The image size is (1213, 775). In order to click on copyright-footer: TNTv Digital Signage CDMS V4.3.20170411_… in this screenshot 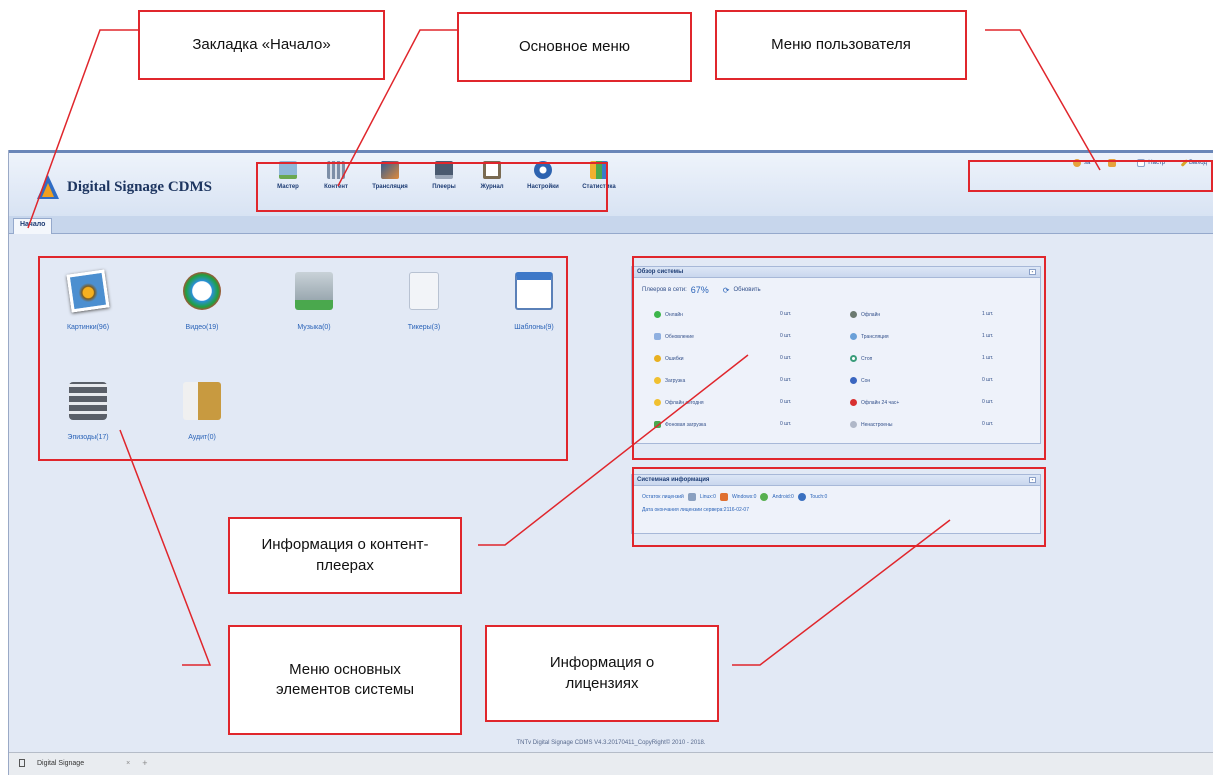, I will do `click(611, 743)`.